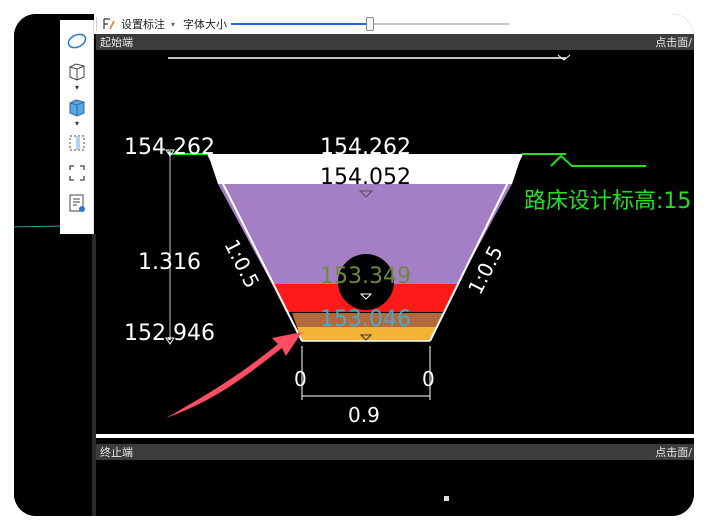  I want to click on end-section-canvas, so click(395, 489).